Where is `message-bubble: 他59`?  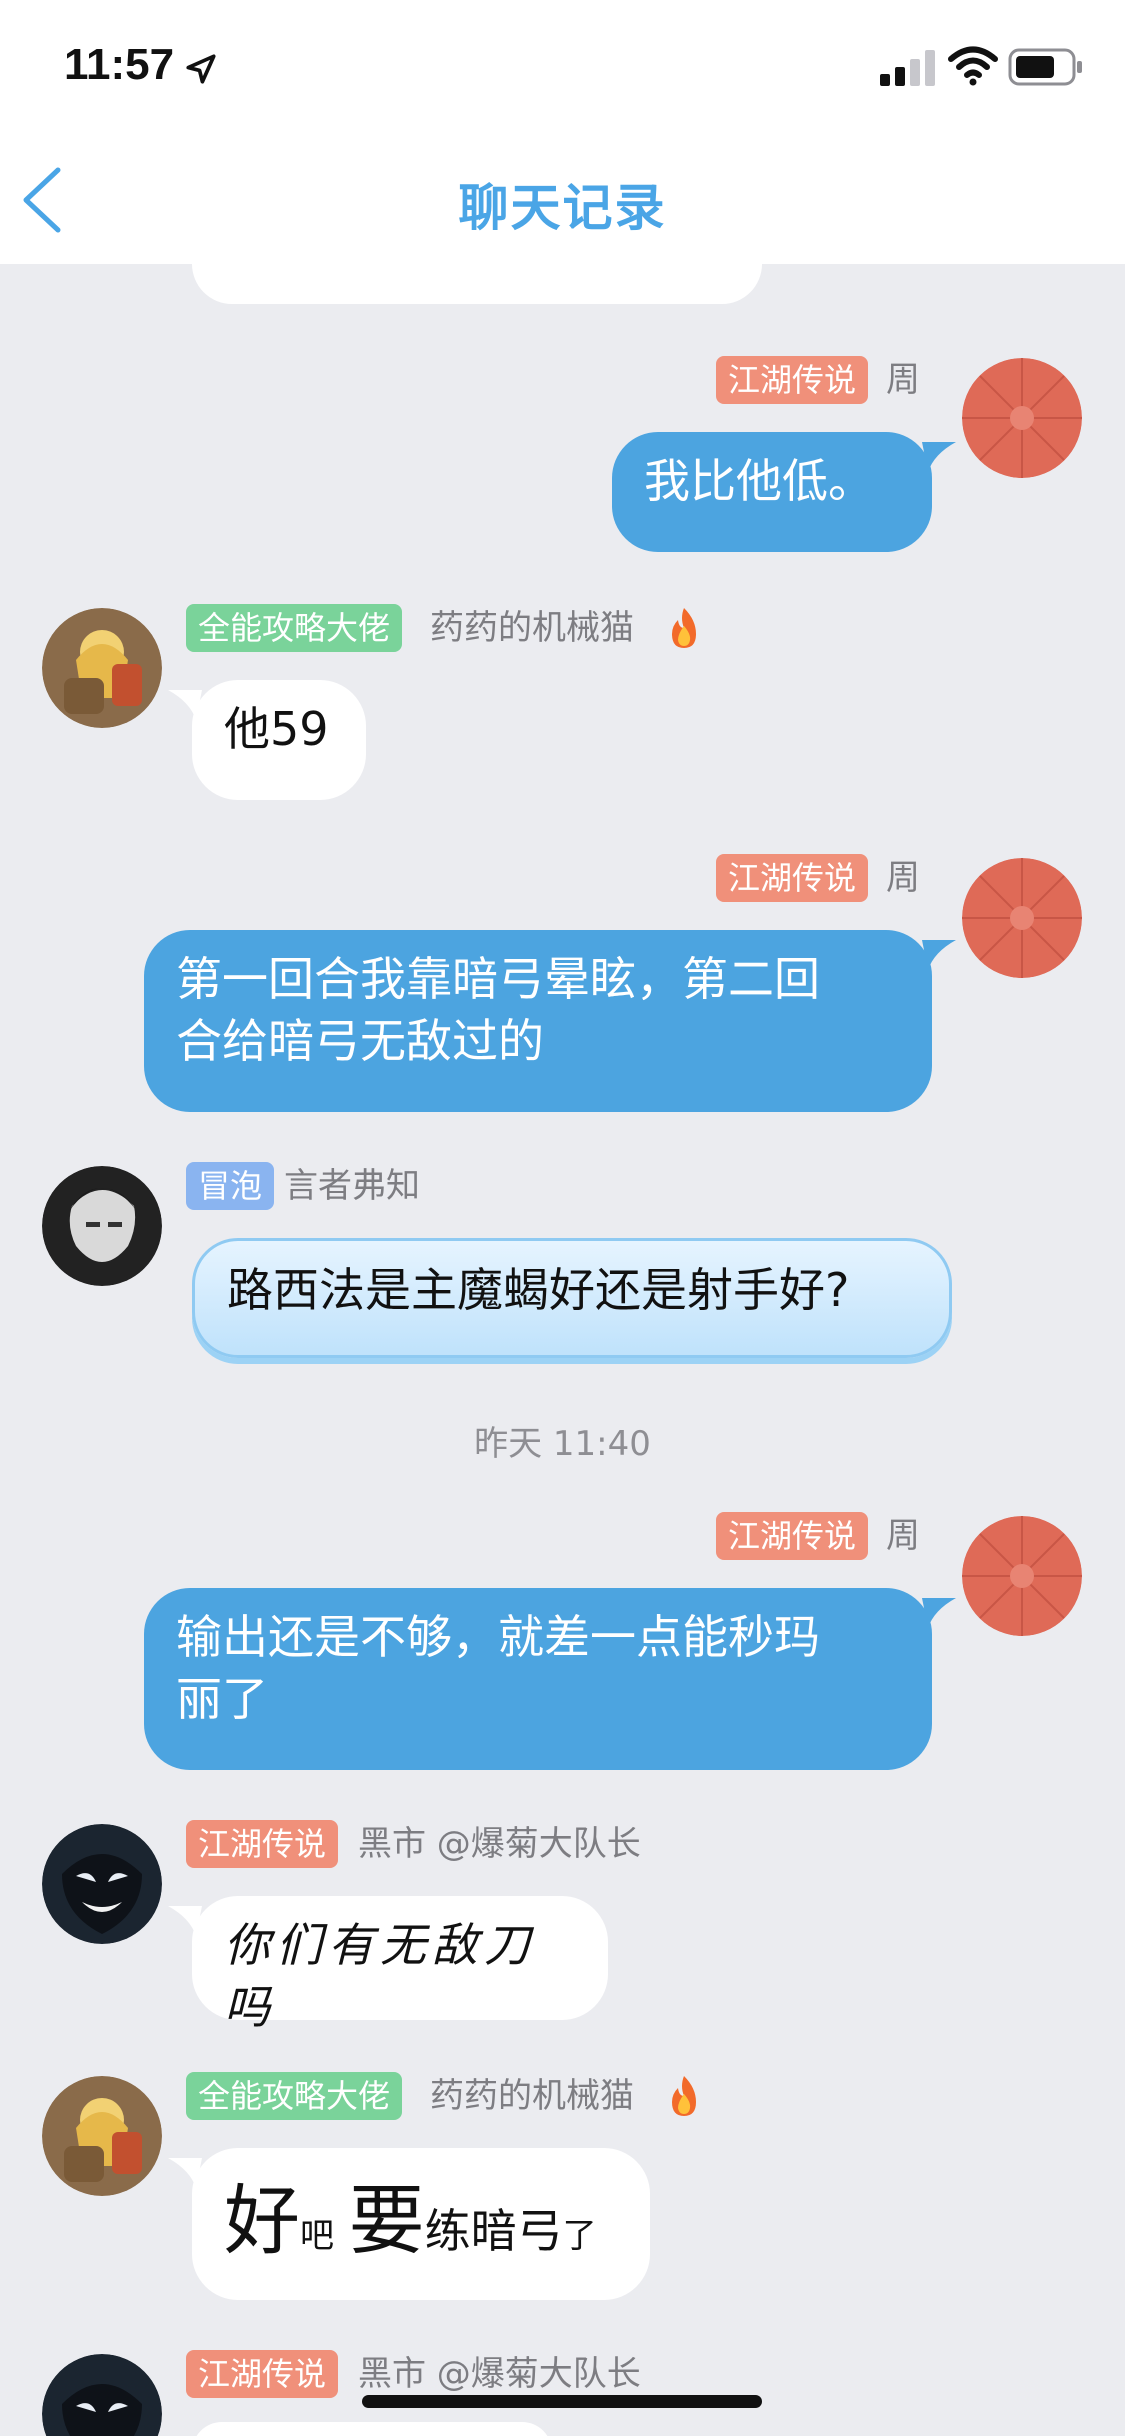
message-bubble: 他59 is located at coordinates (267, 740).